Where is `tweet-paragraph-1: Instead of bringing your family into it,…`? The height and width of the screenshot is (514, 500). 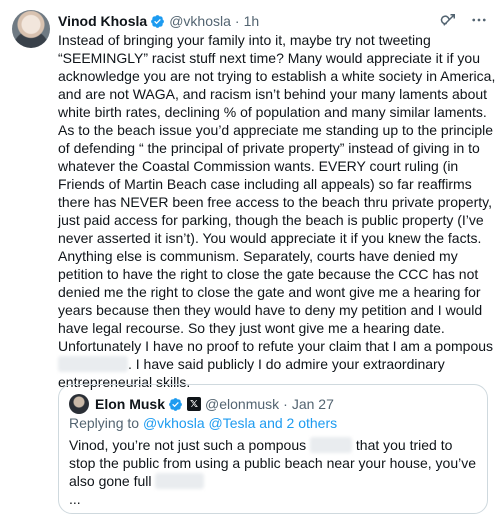
tweet-paragraph-1: Instead of bringing your family into it,… is located at coordinates (277, 76).